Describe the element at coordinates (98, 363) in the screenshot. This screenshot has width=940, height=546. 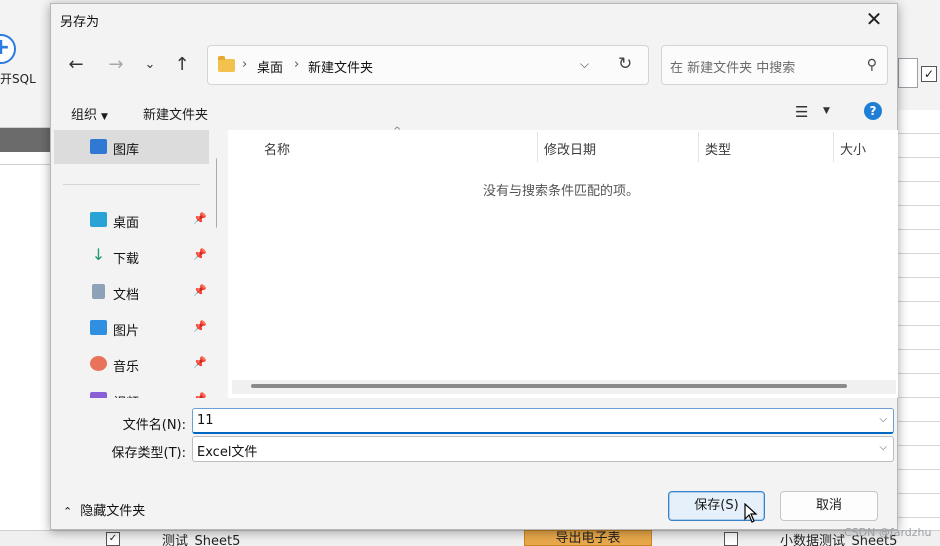
I see `music-icon` at that location.